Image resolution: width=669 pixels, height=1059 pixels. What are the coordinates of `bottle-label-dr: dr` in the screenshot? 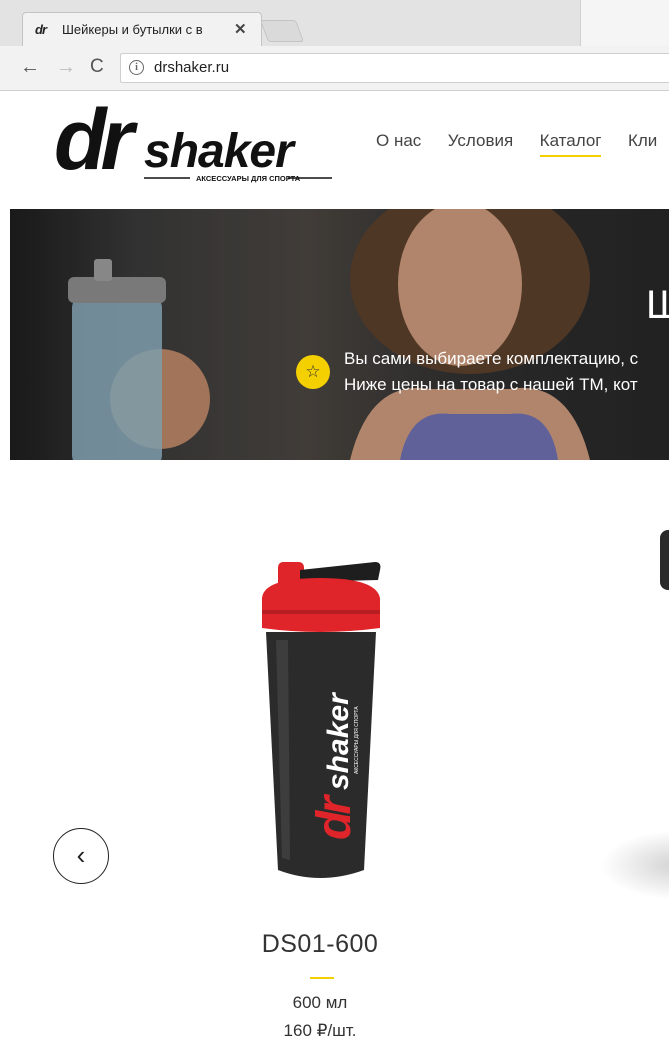 It's located at (334, 817).